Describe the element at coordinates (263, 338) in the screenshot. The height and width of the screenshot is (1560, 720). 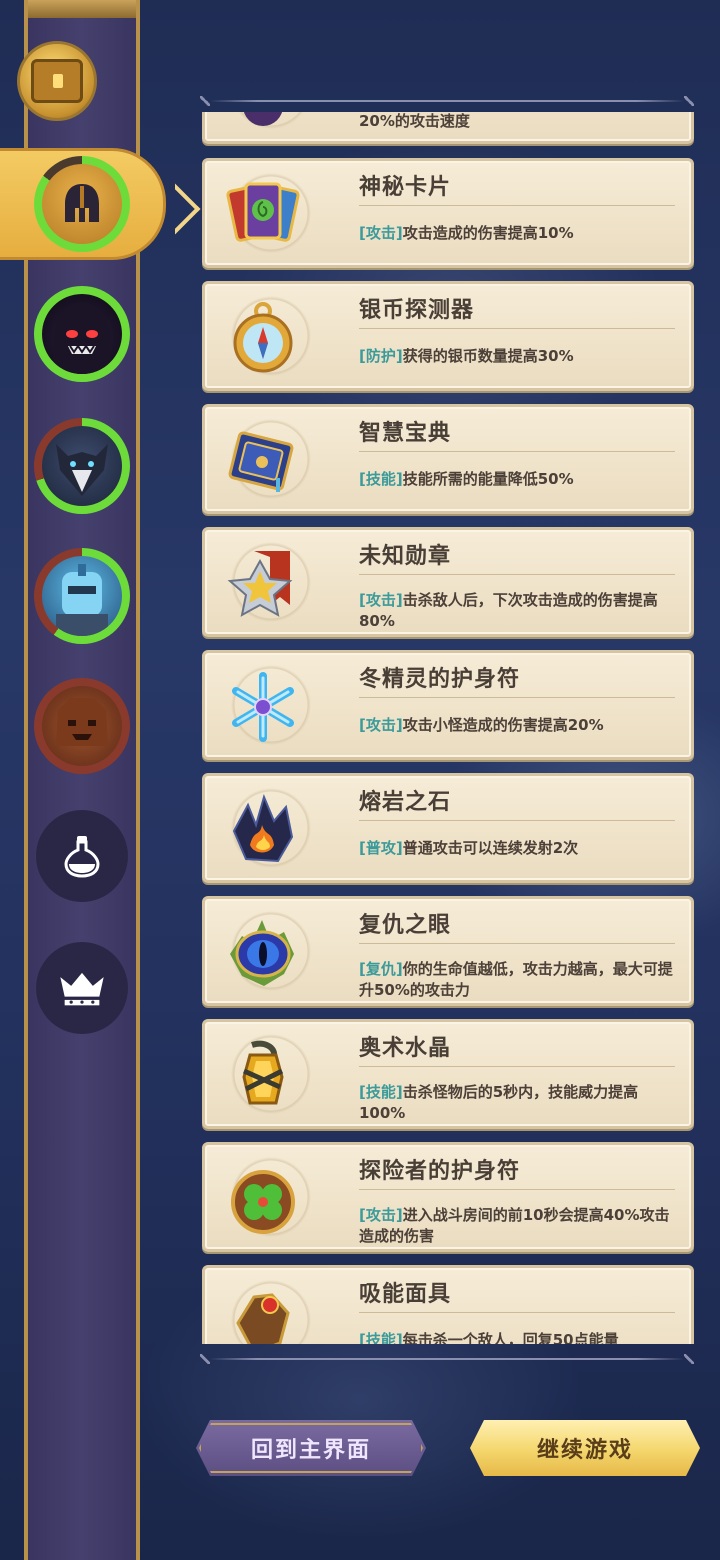
I see `compass-icon` at that location.